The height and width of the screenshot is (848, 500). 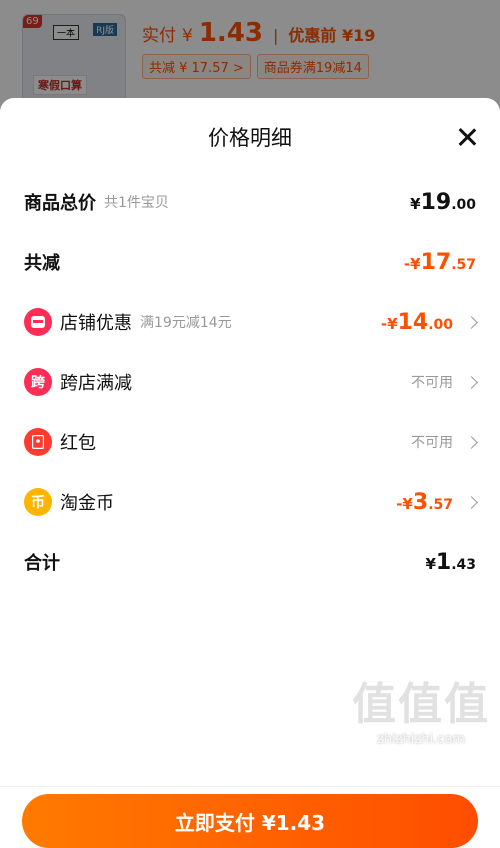 I want to click on row-label: 合计, so click(x=42, y=563).